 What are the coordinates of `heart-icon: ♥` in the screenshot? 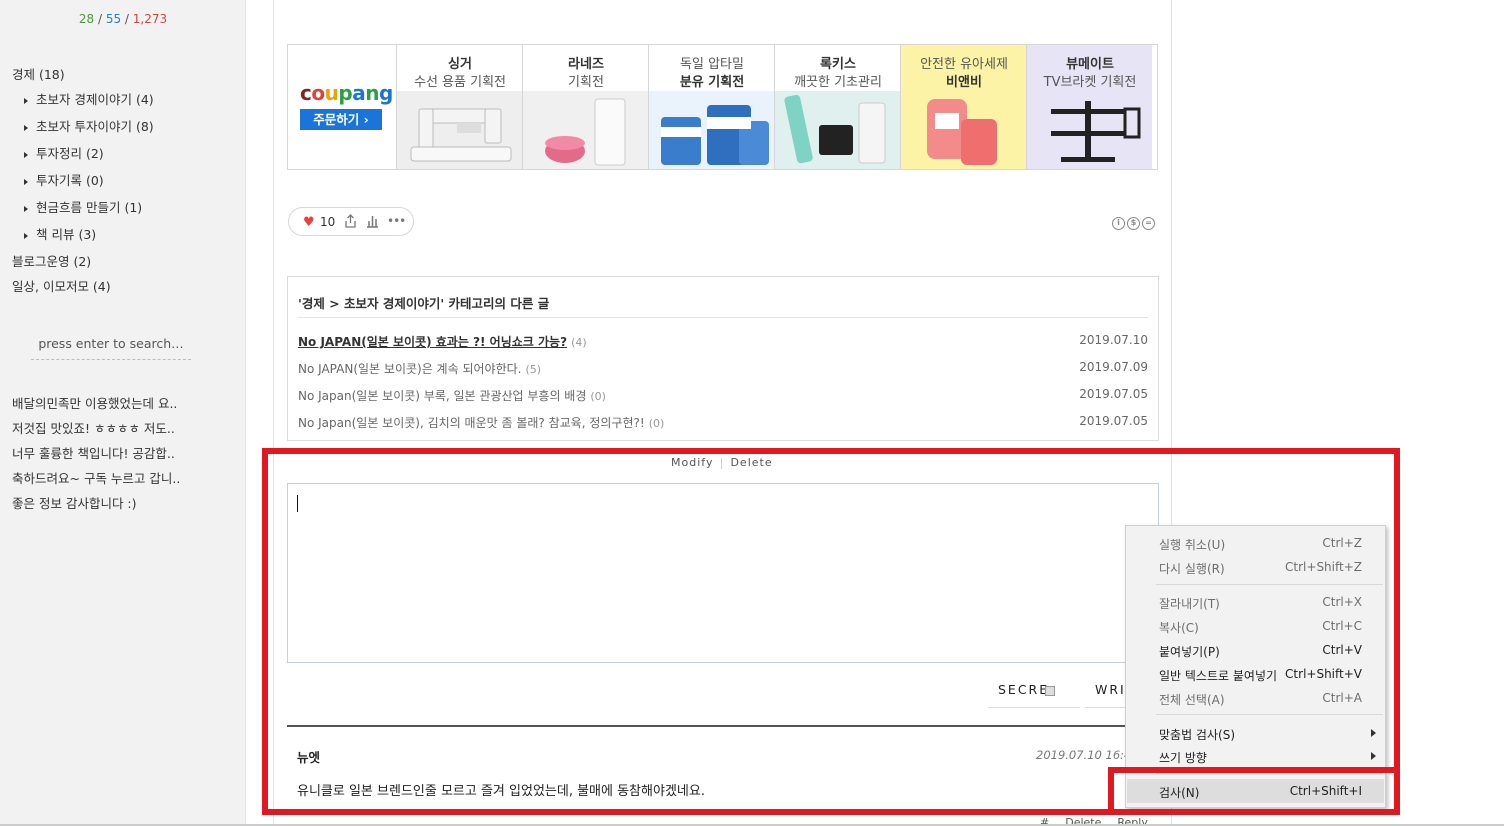 It's located at (309, 222).